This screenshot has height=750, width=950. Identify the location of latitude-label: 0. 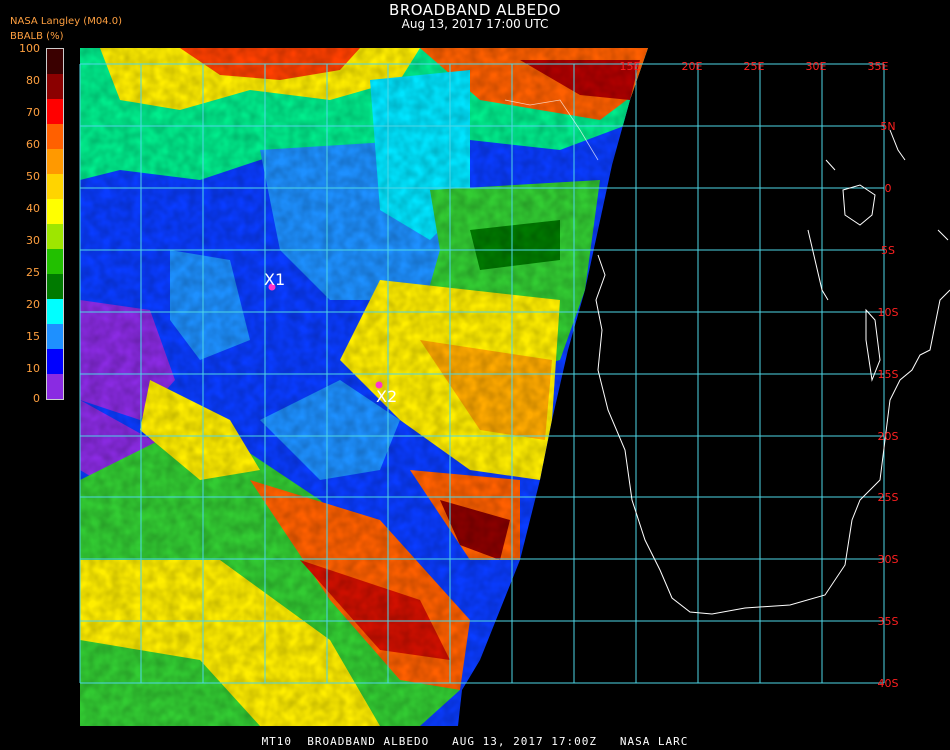
(888, 188).